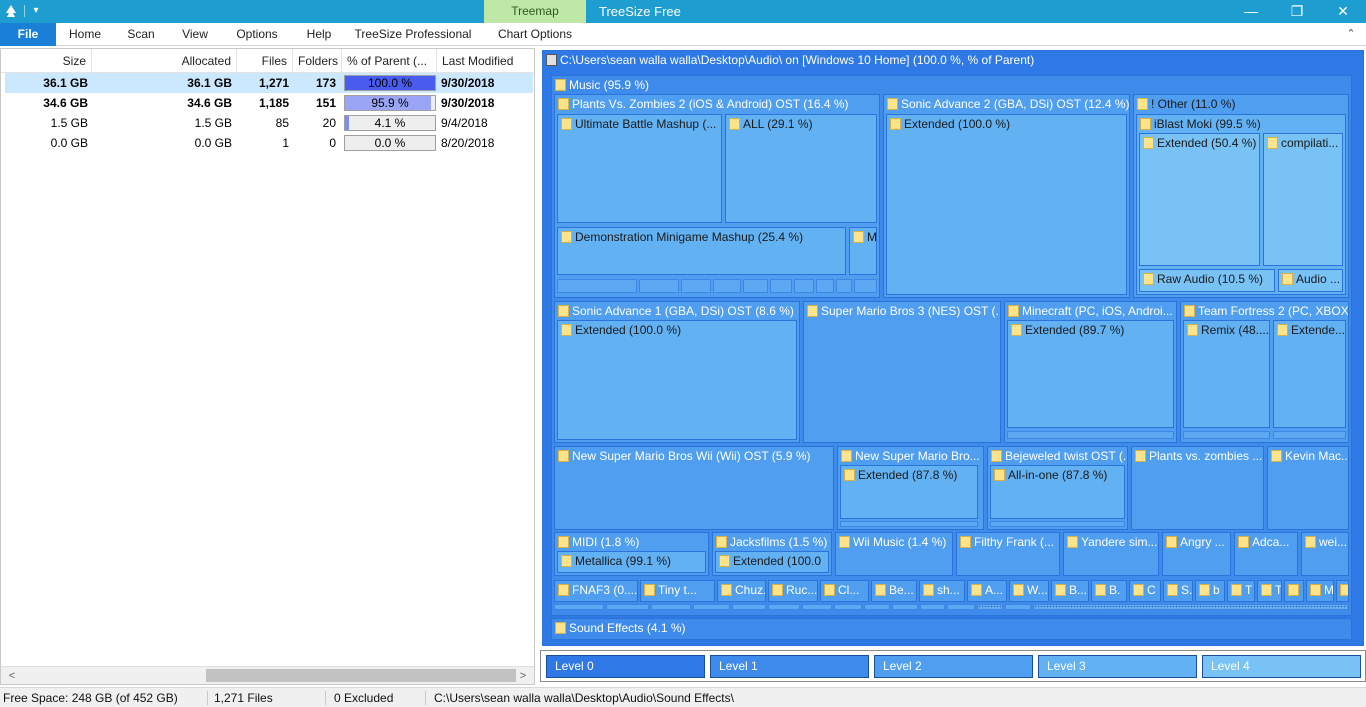 The width and height of the screenshot is (1366, 707). What do you see at coordinates (1117, 666) in the screenshot?
I see `level-3-button: Level 3` at bounding box center [1117, 666].